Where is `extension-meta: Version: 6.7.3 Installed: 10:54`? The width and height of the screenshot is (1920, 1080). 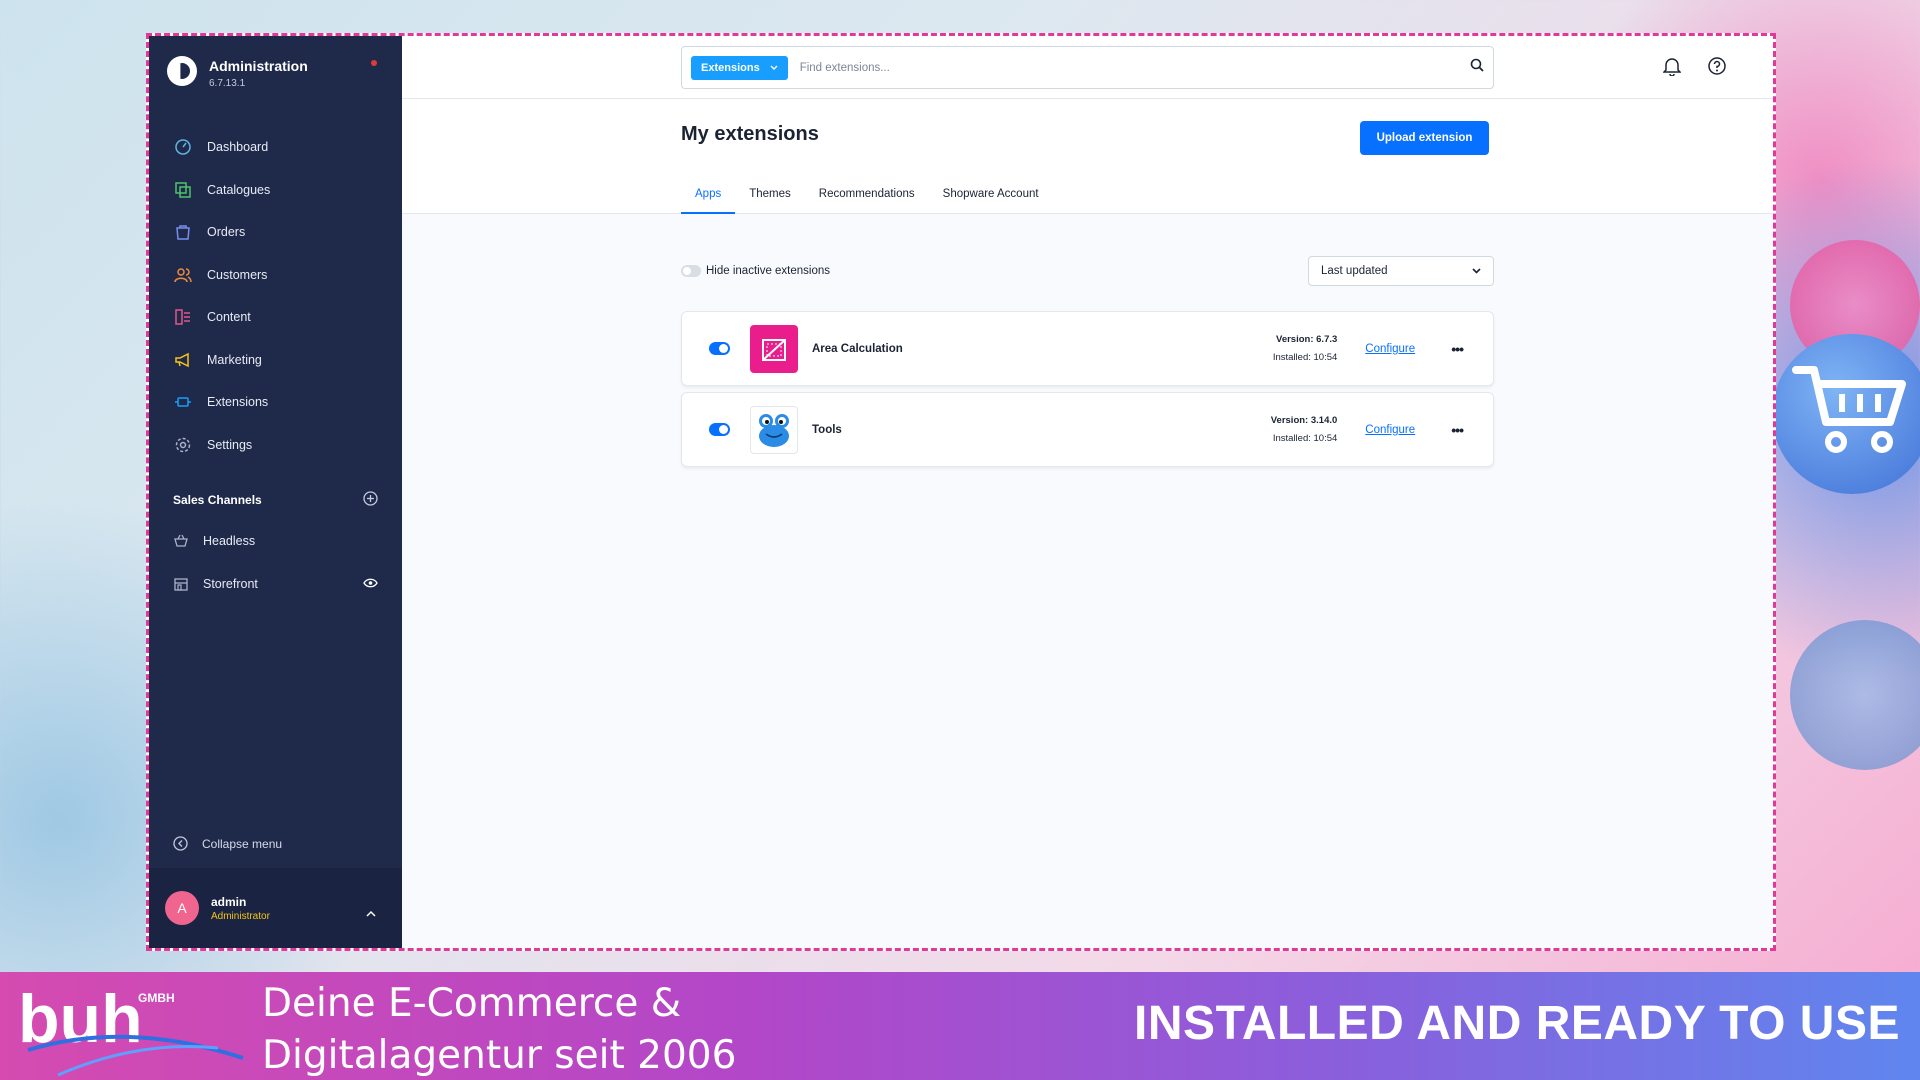
extension-meta: Version: 6.7.3 Installed: 10:54 is located at coordinates (1292, 349).